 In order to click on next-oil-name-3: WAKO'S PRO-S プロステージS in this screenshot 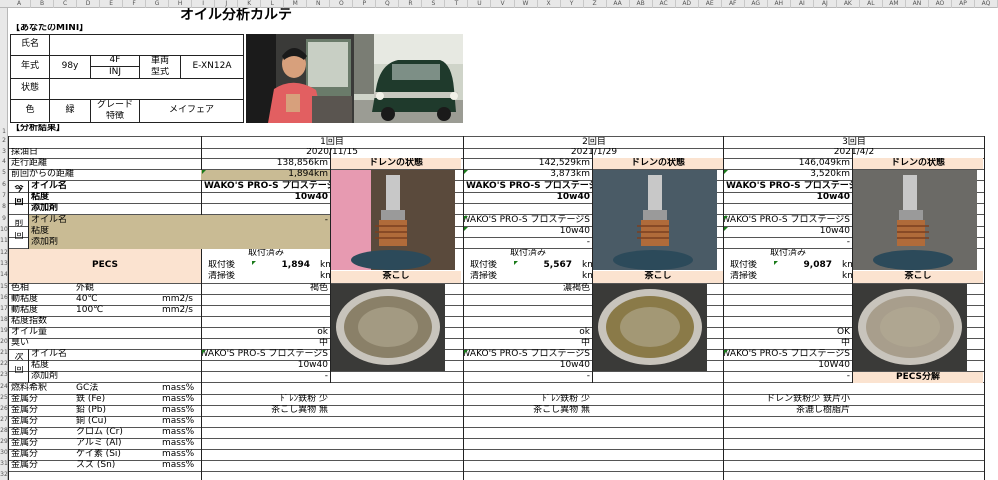, I will do `click(788, 354)`.